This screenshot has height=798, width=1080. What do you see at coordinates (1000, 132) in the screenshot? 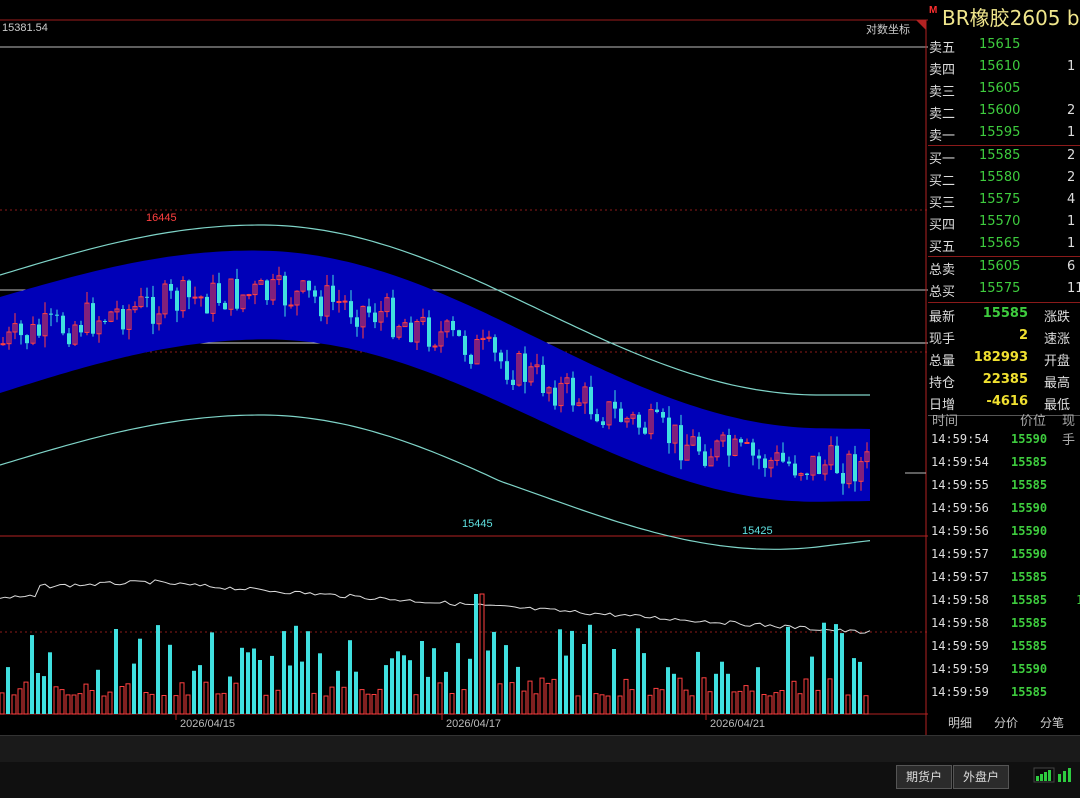
I see `sell-row-5-price: 15595` at bounding box center [1000, 132].